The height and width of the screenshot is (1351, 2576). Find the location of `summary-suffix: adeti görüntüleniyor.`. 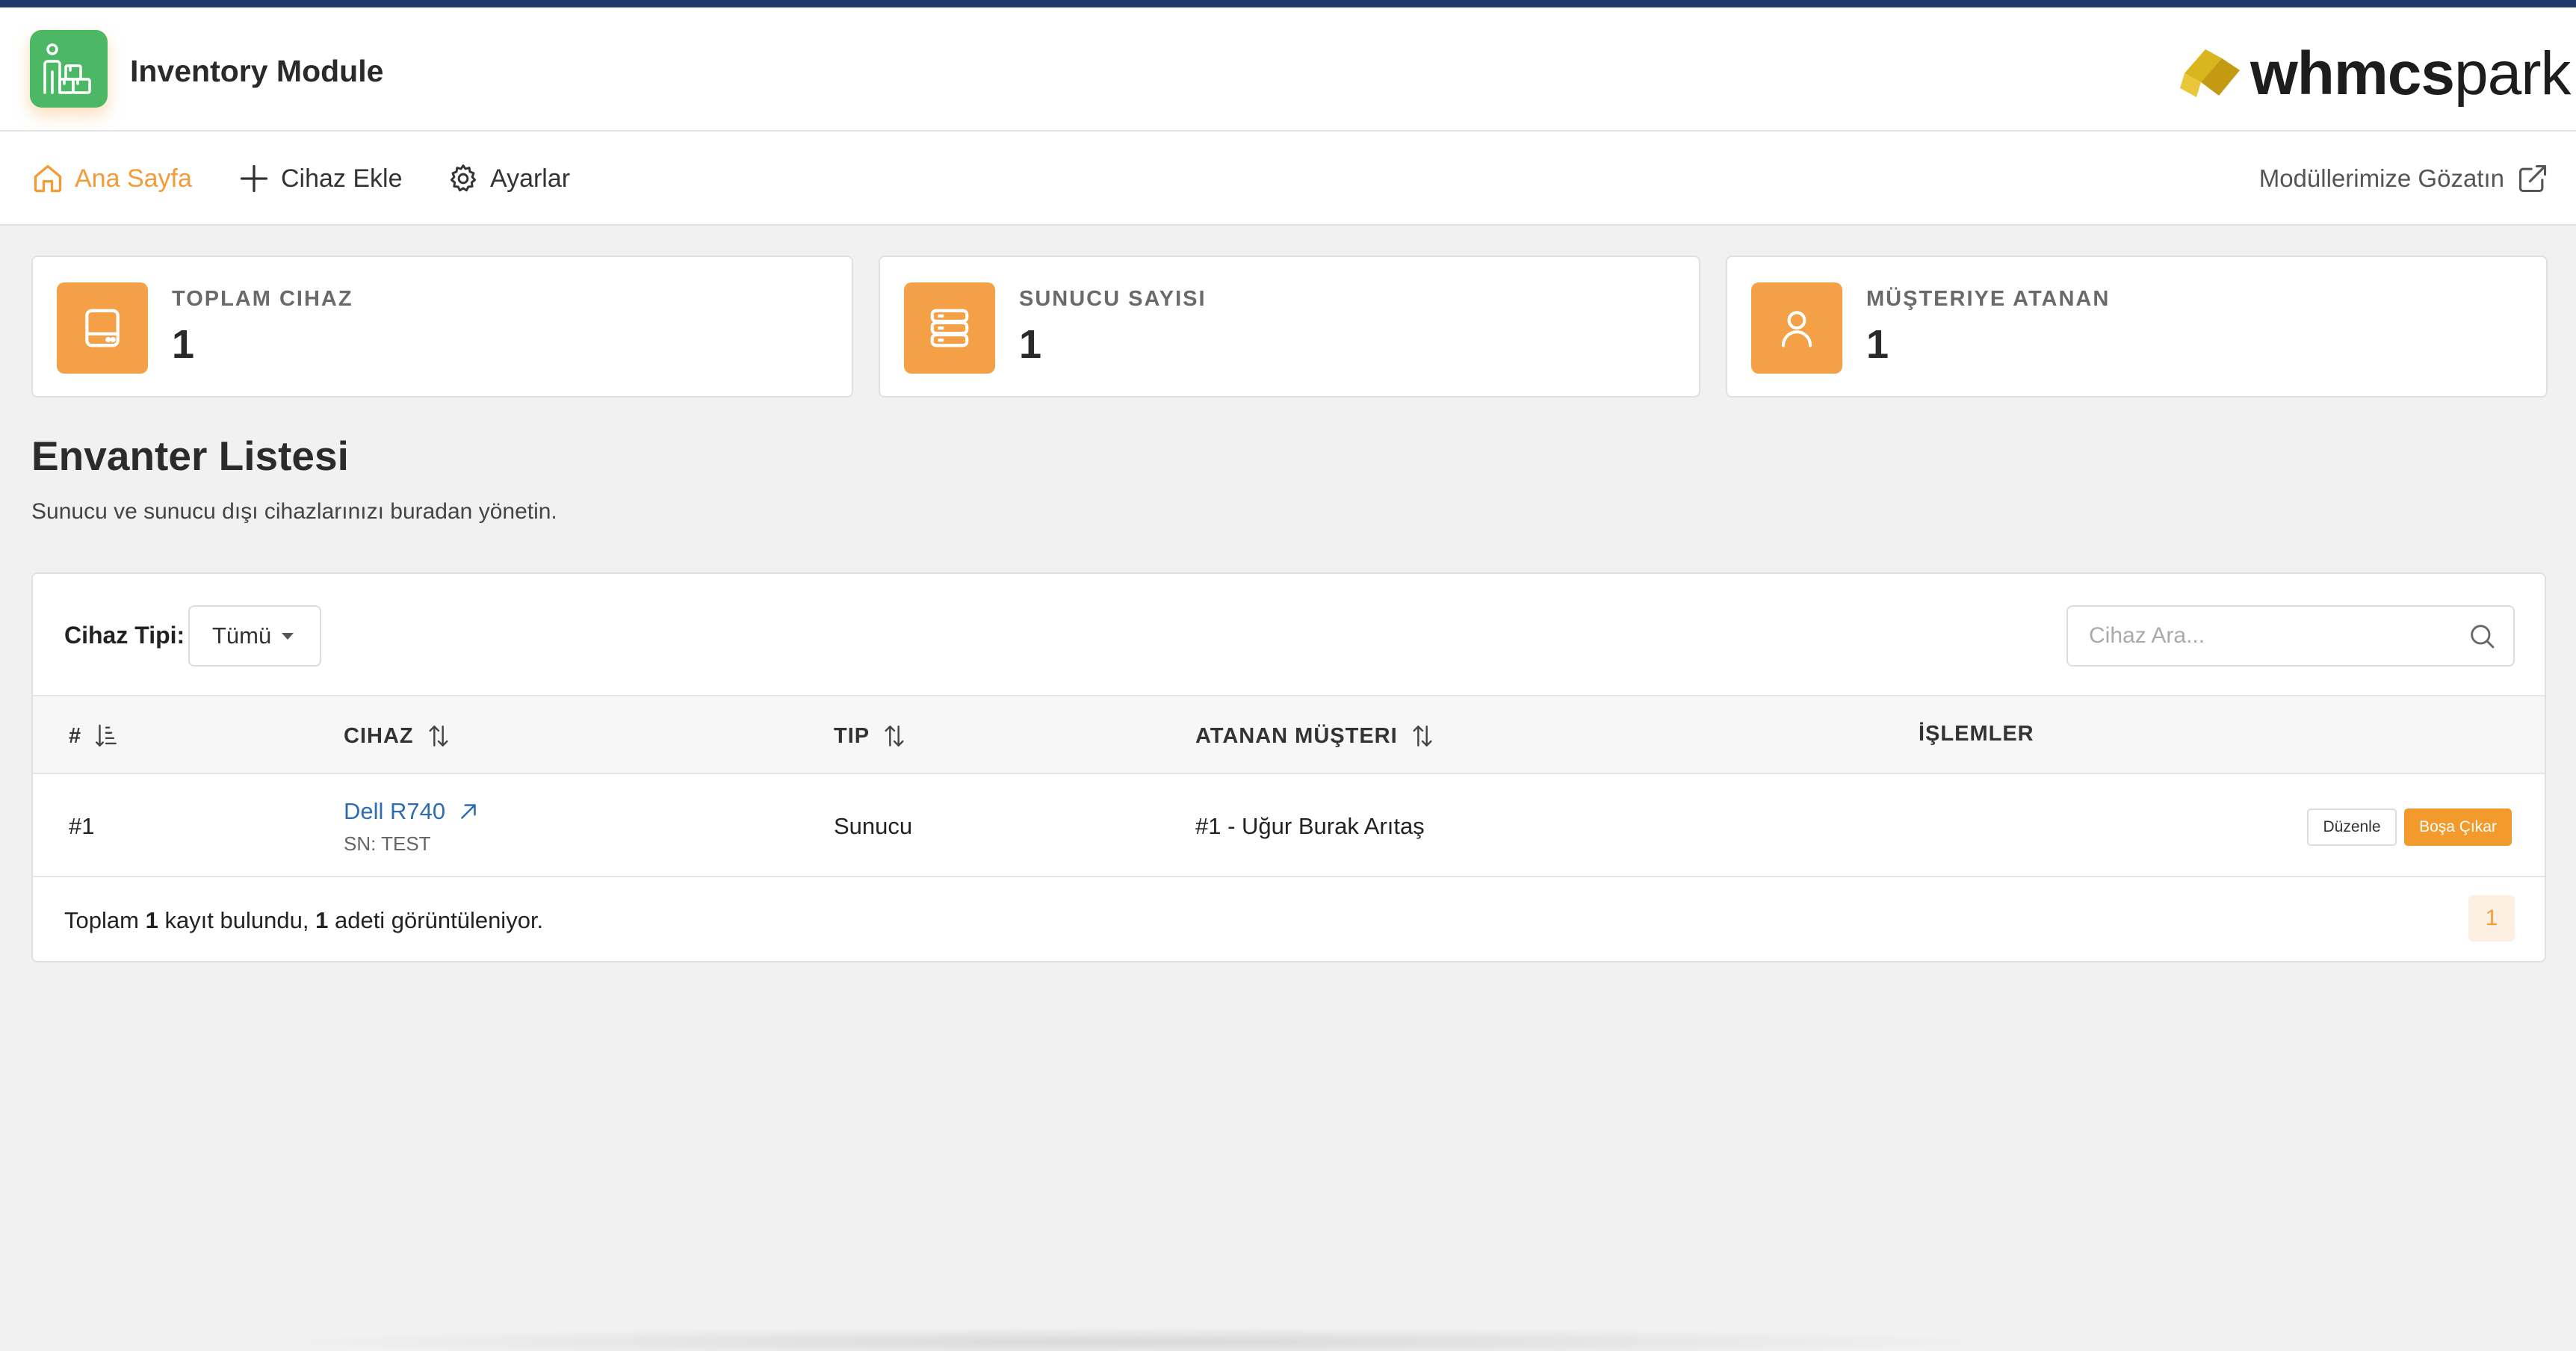

summary-suffix: adeti görüntüleniyor. is located at coordinates (439, 920).